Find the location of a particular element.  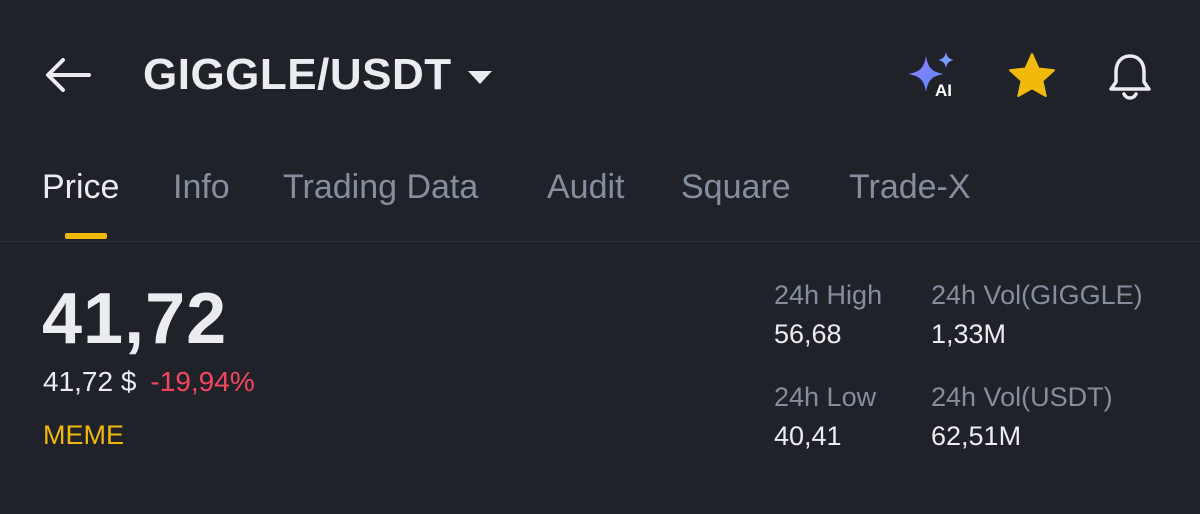

stat-24h-vol-coin: 24h Vol(GIGGLE) 1,33M is located at coordinates (1037, 315).